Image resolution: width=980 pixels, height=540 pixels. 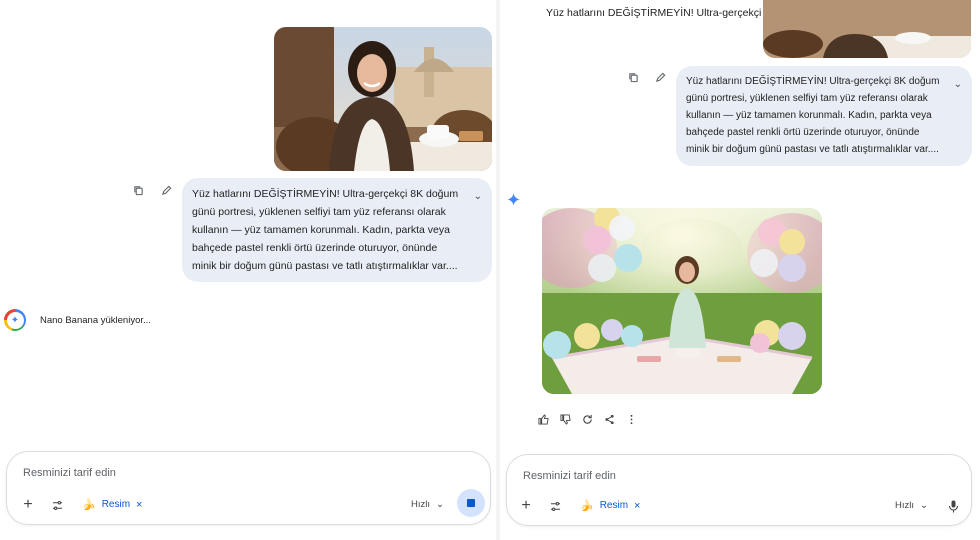 I want to click on generated-birthday-image, so click(x=682, y=301).